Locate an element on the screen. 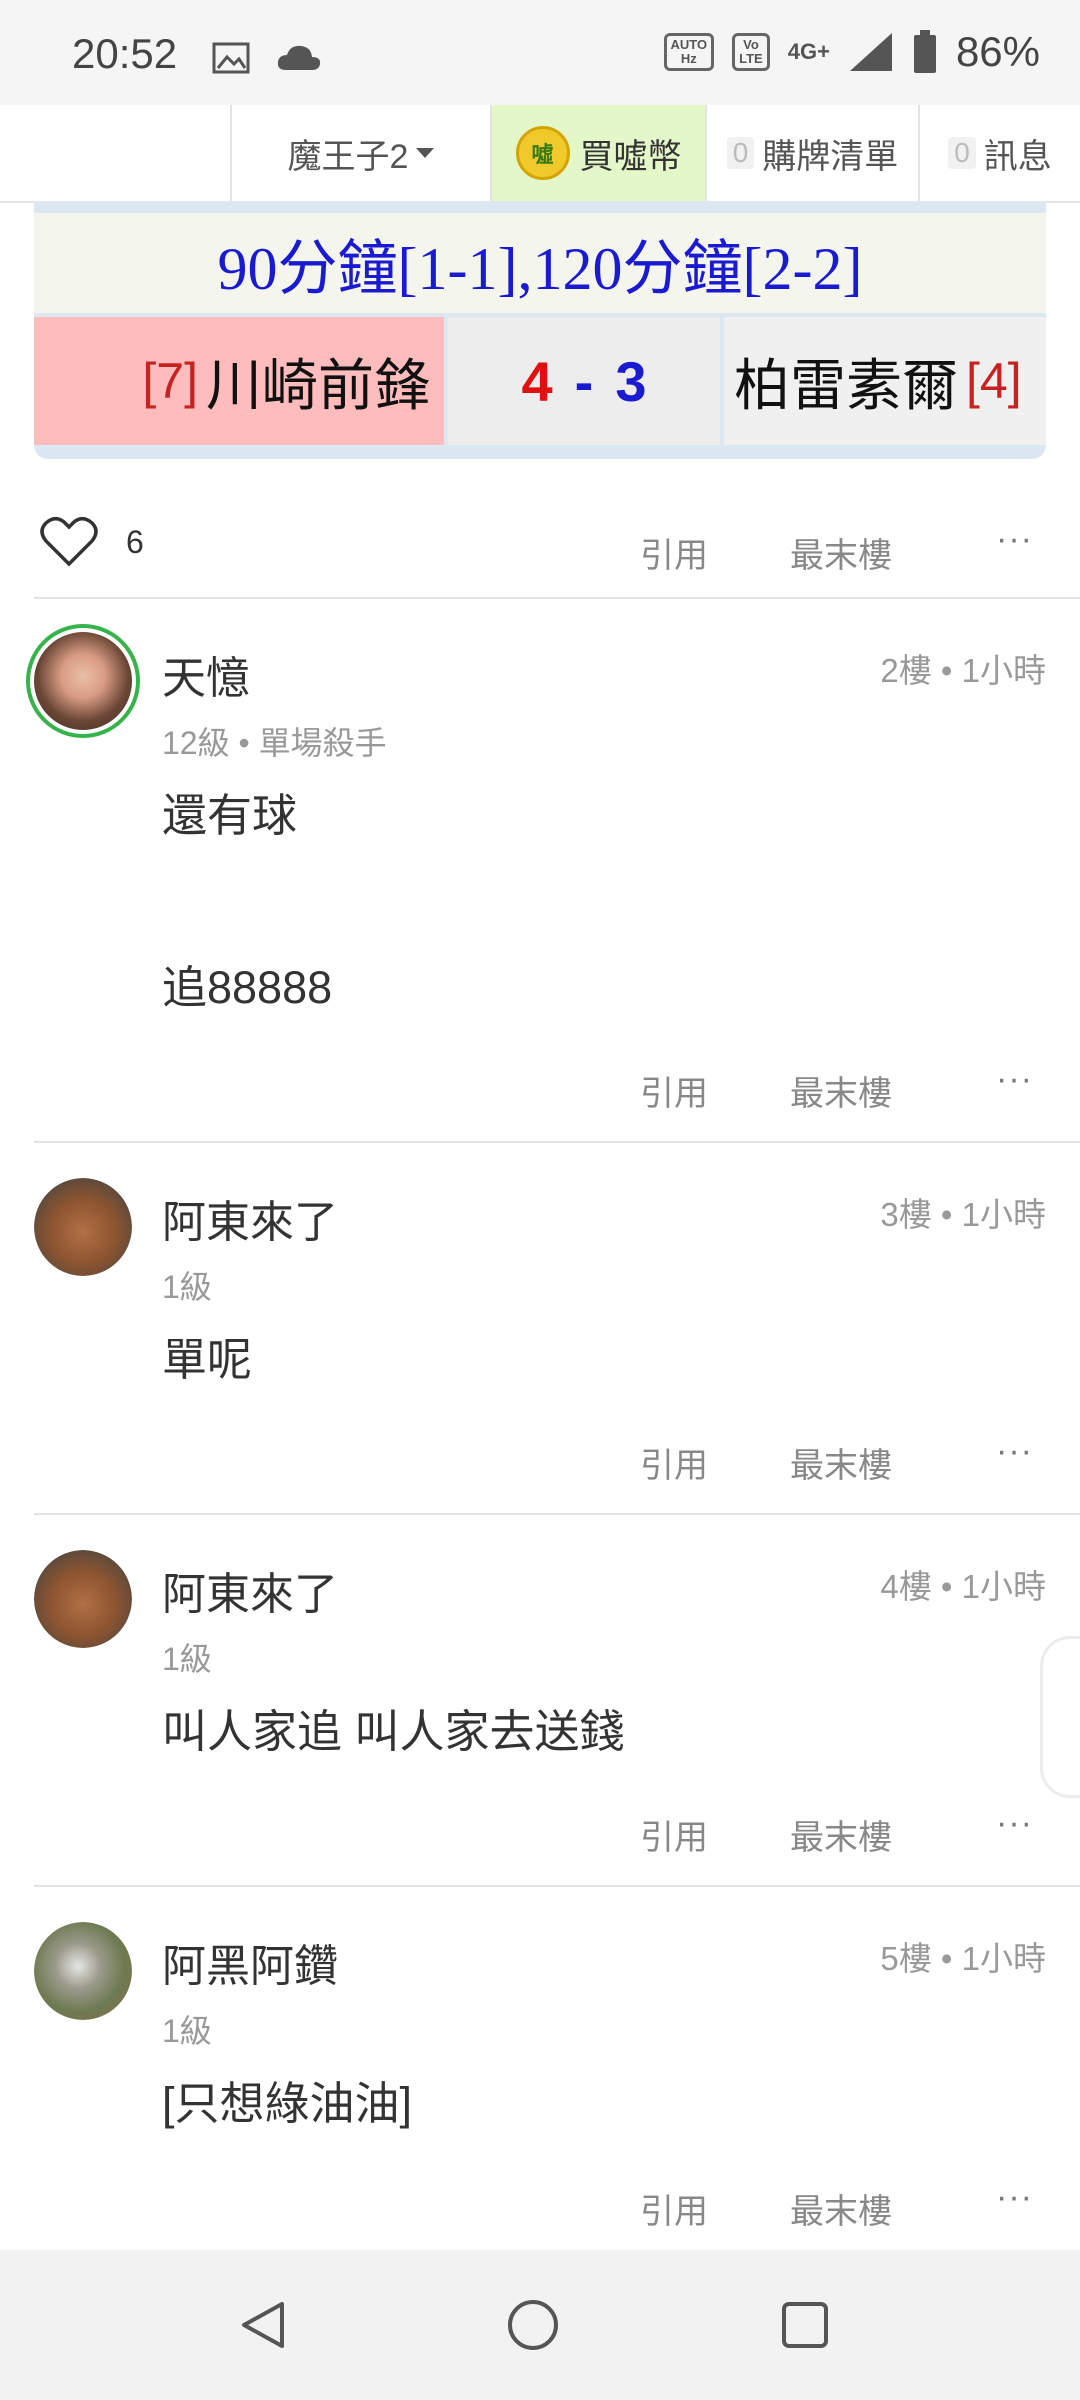 The height and width of the screenshot is (2400, 1080). status-icons: AUTO Hz Vo LTE 4G+ 86% is located at coordinates (851, 52).